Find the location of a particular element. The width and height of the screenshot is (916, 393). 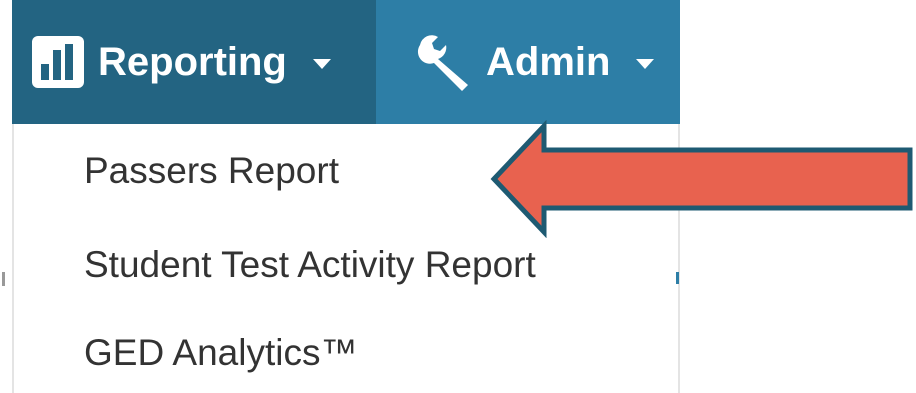

menu-item-ged-analytics: GED Analytics™ is located at coordinates (220, 353).